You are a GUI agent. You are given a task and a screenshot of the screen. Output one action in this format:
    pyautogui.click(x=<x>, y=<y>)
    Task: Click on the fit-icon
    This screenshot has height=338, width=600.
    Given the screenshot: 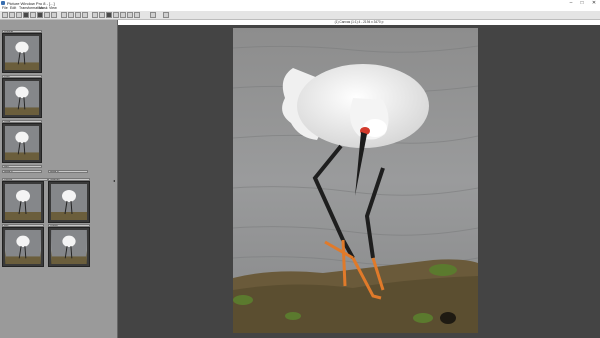 What is the action you would take?
    pyautogui.click(x=78, y=15)
    